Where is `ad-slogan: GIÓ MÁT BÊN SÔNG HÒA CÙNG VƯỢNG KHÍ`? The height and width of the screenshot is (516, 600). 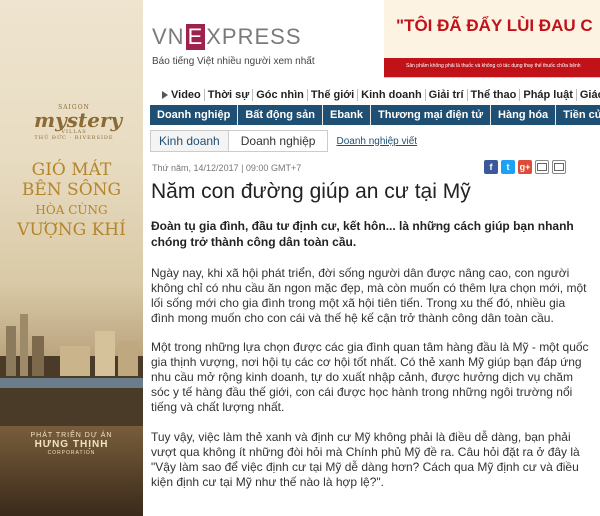
ad-slogan: GIÓ MÁT BÊN SÔNG HÒA CÙNG VƯỢNG KHÍ is located at coordinates (71, 200).